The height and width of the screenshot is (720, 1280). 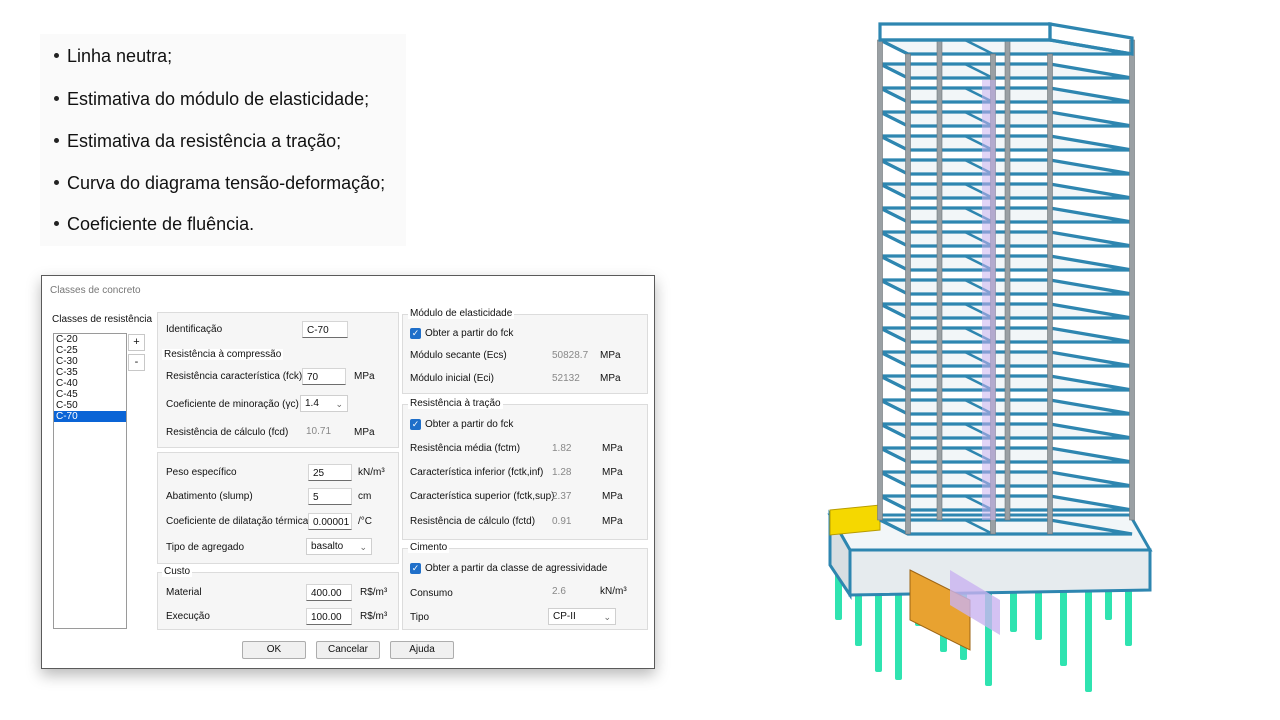 I want to click on eci-label: Módulo inicial (Eci), so click(x=452, y=378).